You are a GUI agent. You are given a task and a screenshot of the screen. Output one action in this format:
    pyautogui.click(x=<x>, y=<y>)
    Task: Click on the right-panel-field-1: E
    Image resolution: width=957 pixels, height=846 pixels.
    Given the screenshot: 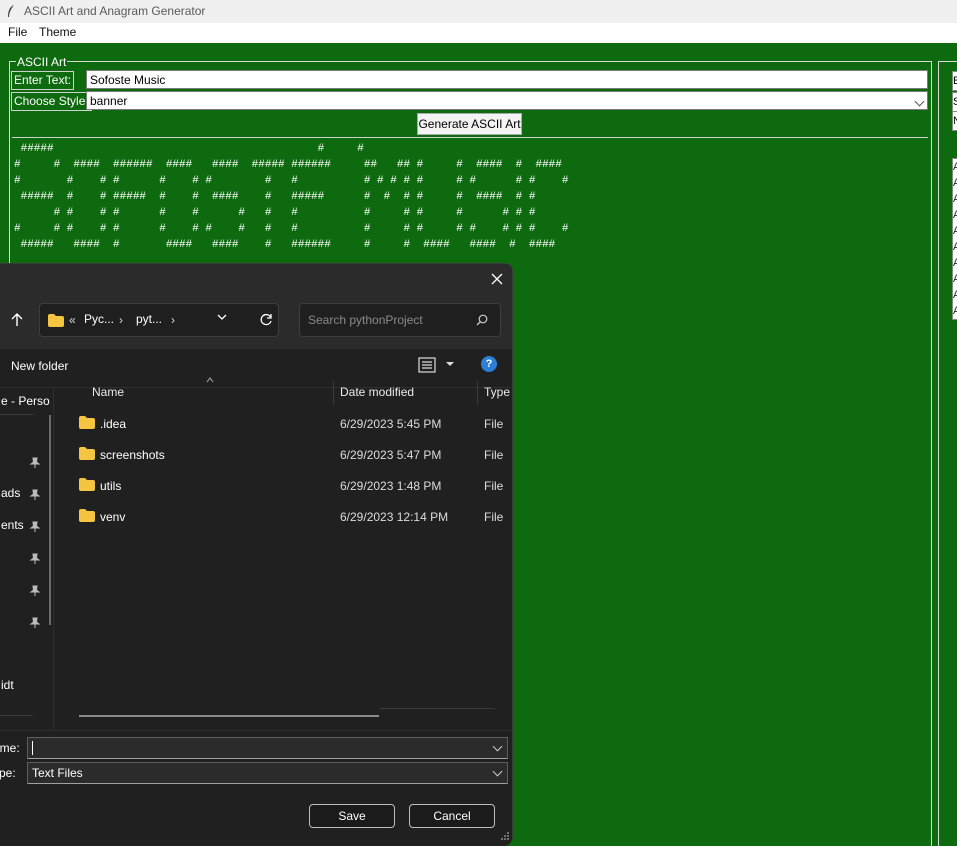 What is the action you would take?
    pyautogui.click(x=954, y=81)
    